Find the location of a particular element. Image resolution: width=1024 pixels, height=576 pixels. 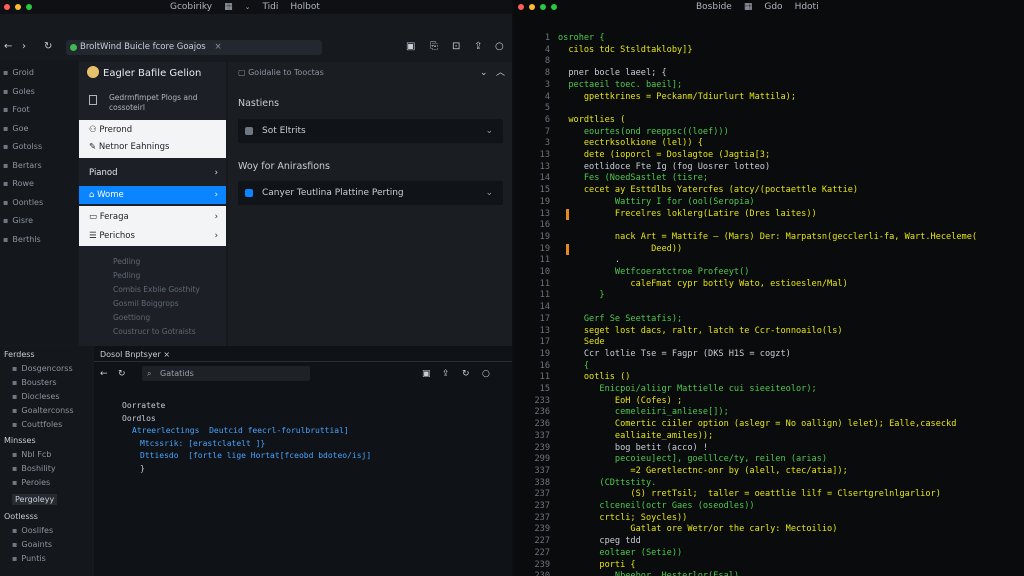

sidebar-item: ▪ Boshility is located at coordinates (34, 468).